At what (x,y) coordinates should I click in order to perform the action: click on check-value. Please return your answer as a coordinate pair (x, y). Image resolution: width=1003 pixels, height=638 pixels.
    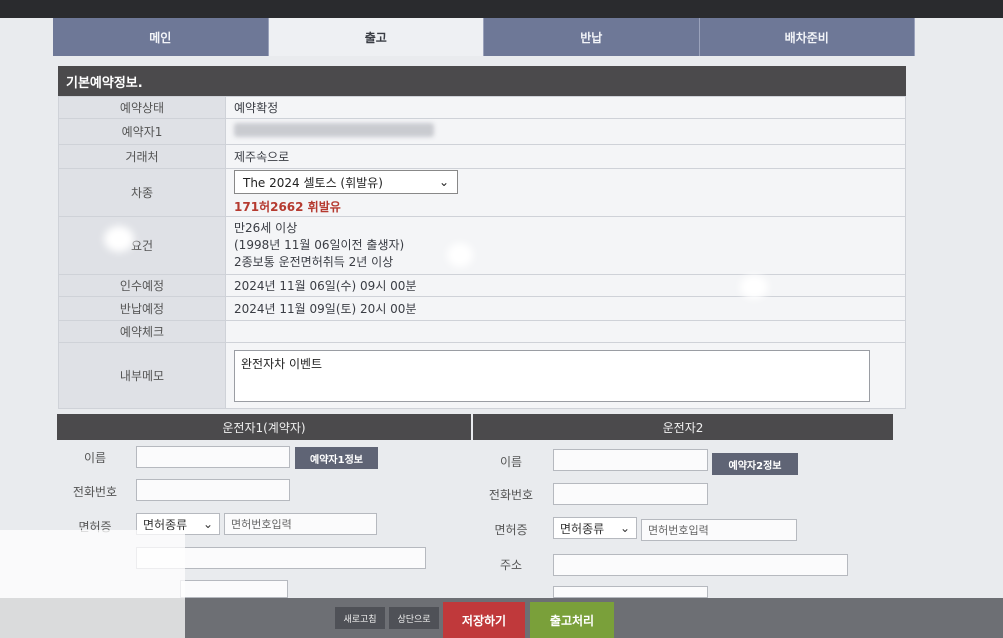
    Looking at the image, I should click on (565, 331).